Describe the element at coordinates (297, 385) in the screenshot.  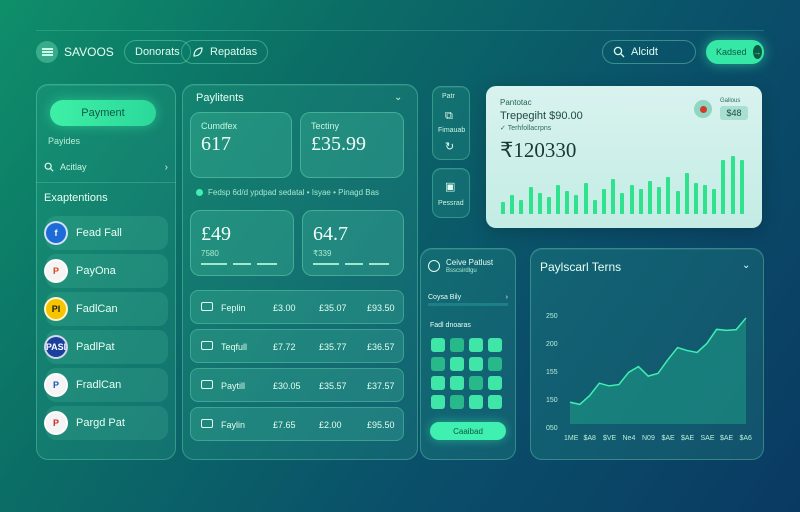
I see `table-row: Paytill £30.05 £35.57 £37.57` at that location.